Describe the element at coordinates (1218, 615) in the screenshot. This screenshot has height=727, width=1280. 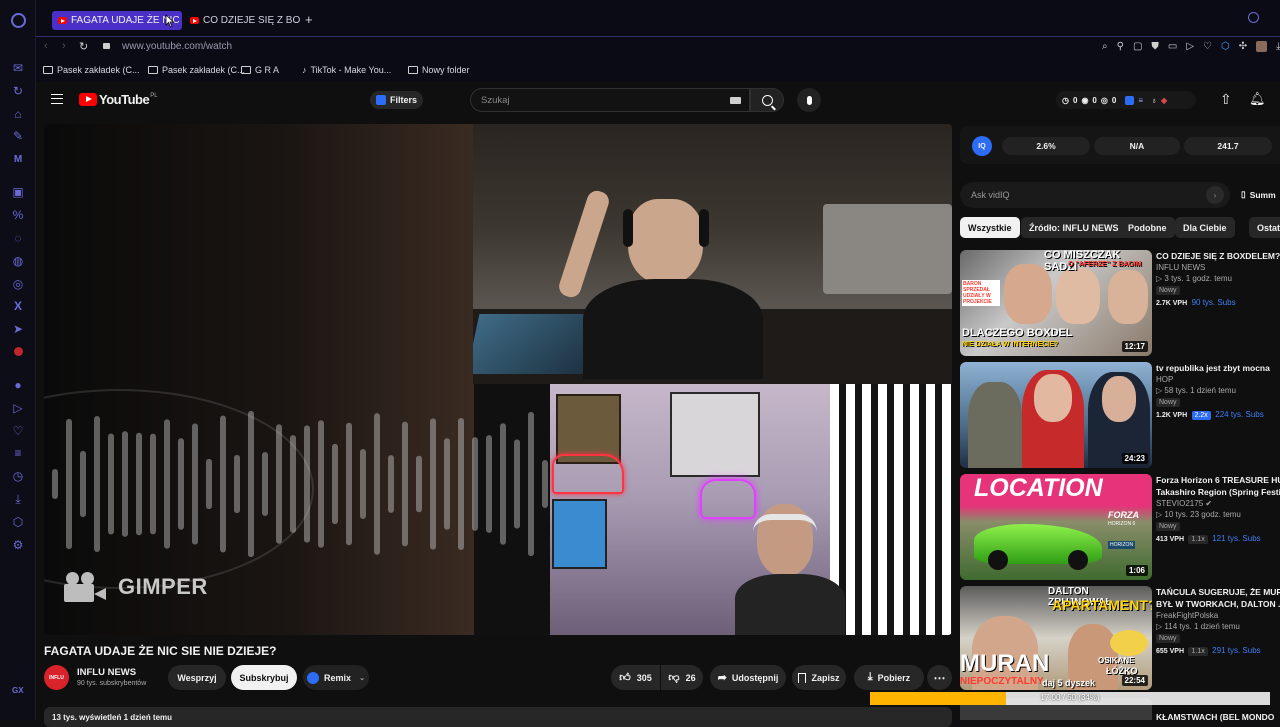
I see `recommendation-channel: FreakFightPolska` at that location.